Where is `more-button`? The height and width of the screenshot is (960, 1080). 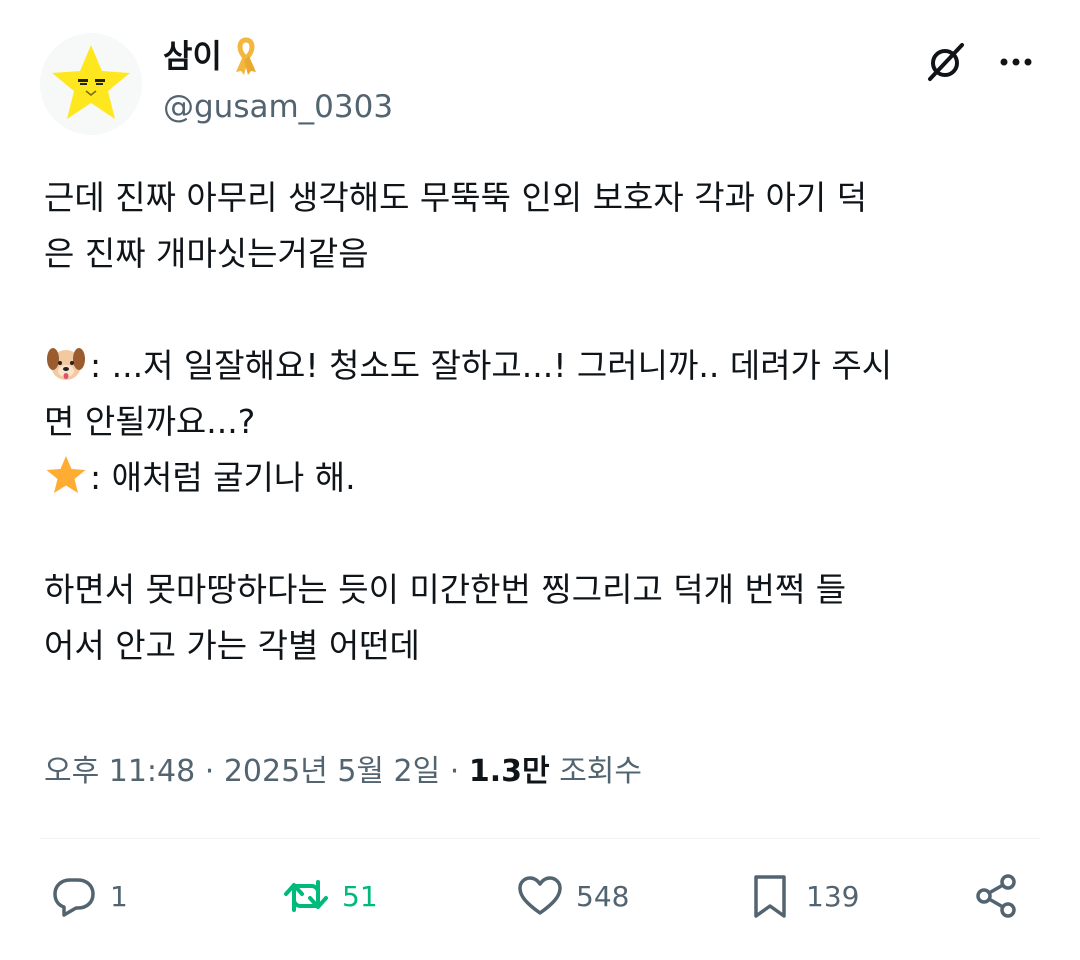 more-button is located at coordinates (1016, 62).